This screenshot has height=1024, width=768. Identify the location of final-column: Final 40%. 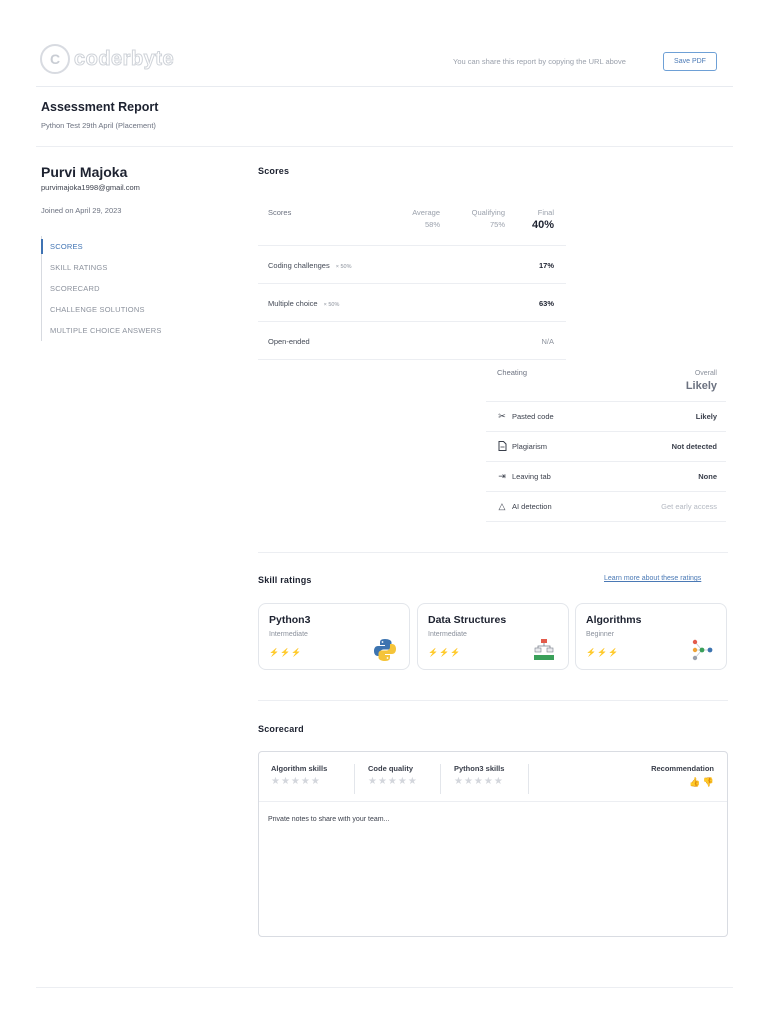
(543, 219).